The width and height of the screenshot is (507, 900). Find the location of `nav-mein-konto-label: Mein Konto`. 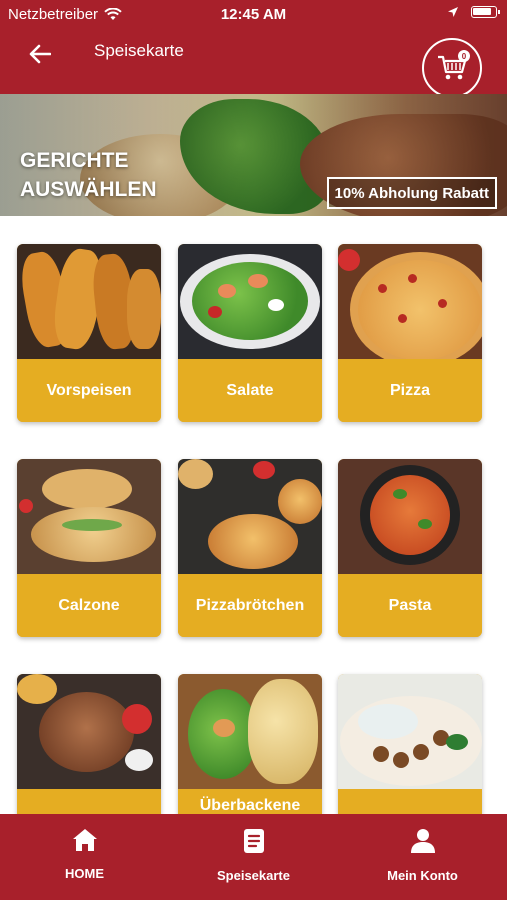

nav-mein-konto-label: Mein Konto is located at coordinates (422, 875).